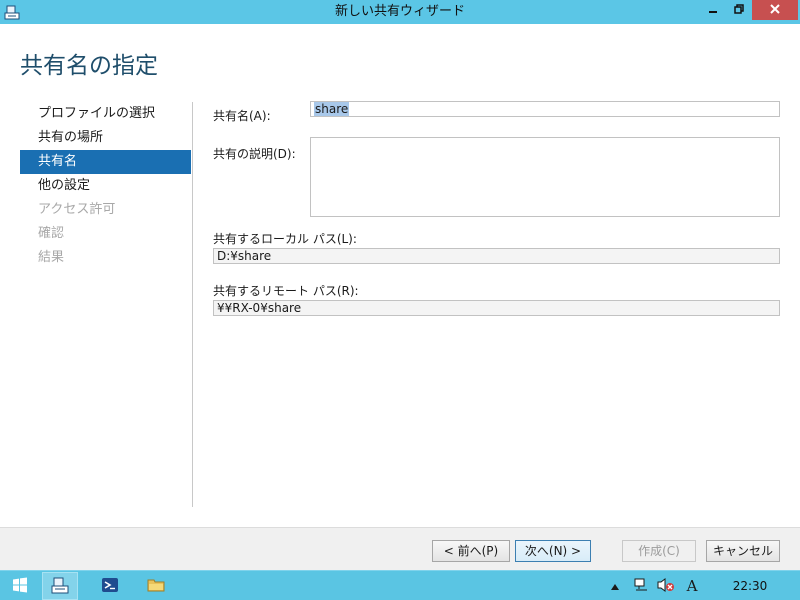 The width and height of the screenshot is (800, 600). Describe the element at coordinates (400, 548) in the screenshot. I see `wizard-button-bar: < 前へ(P) 次へ(N) > 作成(C) キャンセル` at that location.